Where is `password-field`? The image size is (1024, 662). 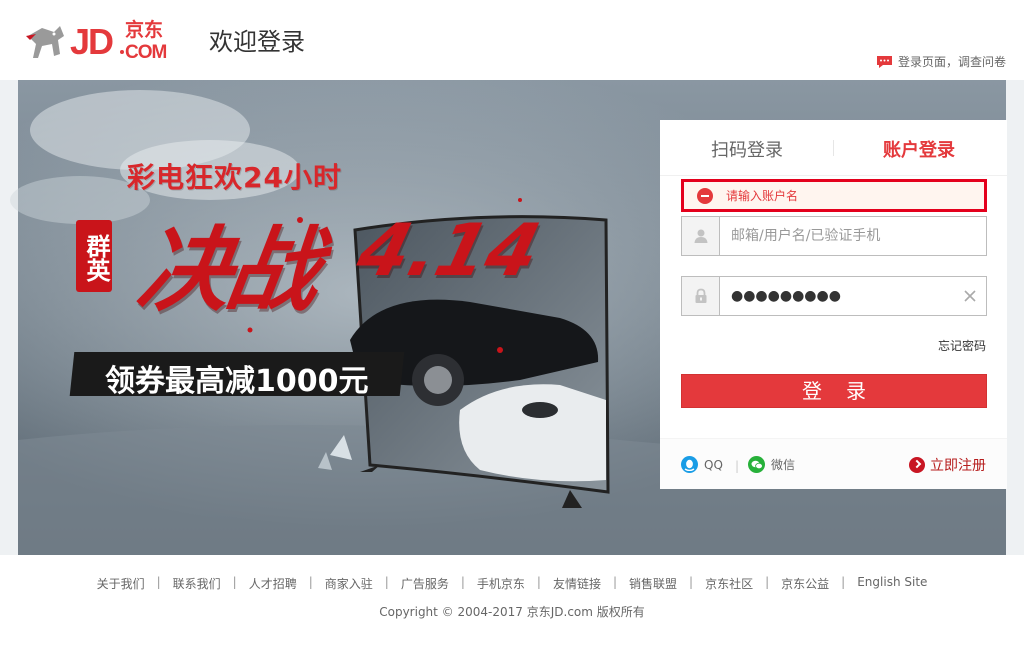 password-field is located at coordinates (834, 296).